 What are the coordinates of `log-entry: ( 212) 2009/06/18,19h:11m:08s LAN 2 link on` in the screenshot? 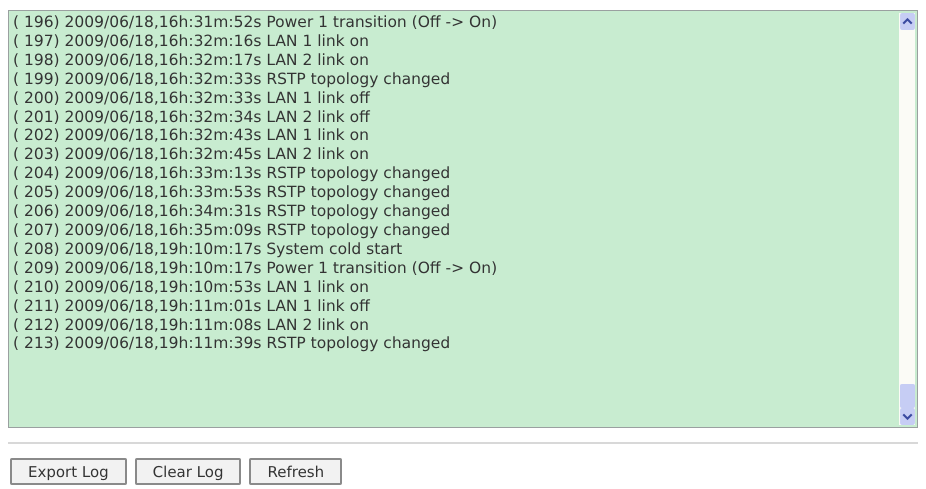 It's located at (191, 325).